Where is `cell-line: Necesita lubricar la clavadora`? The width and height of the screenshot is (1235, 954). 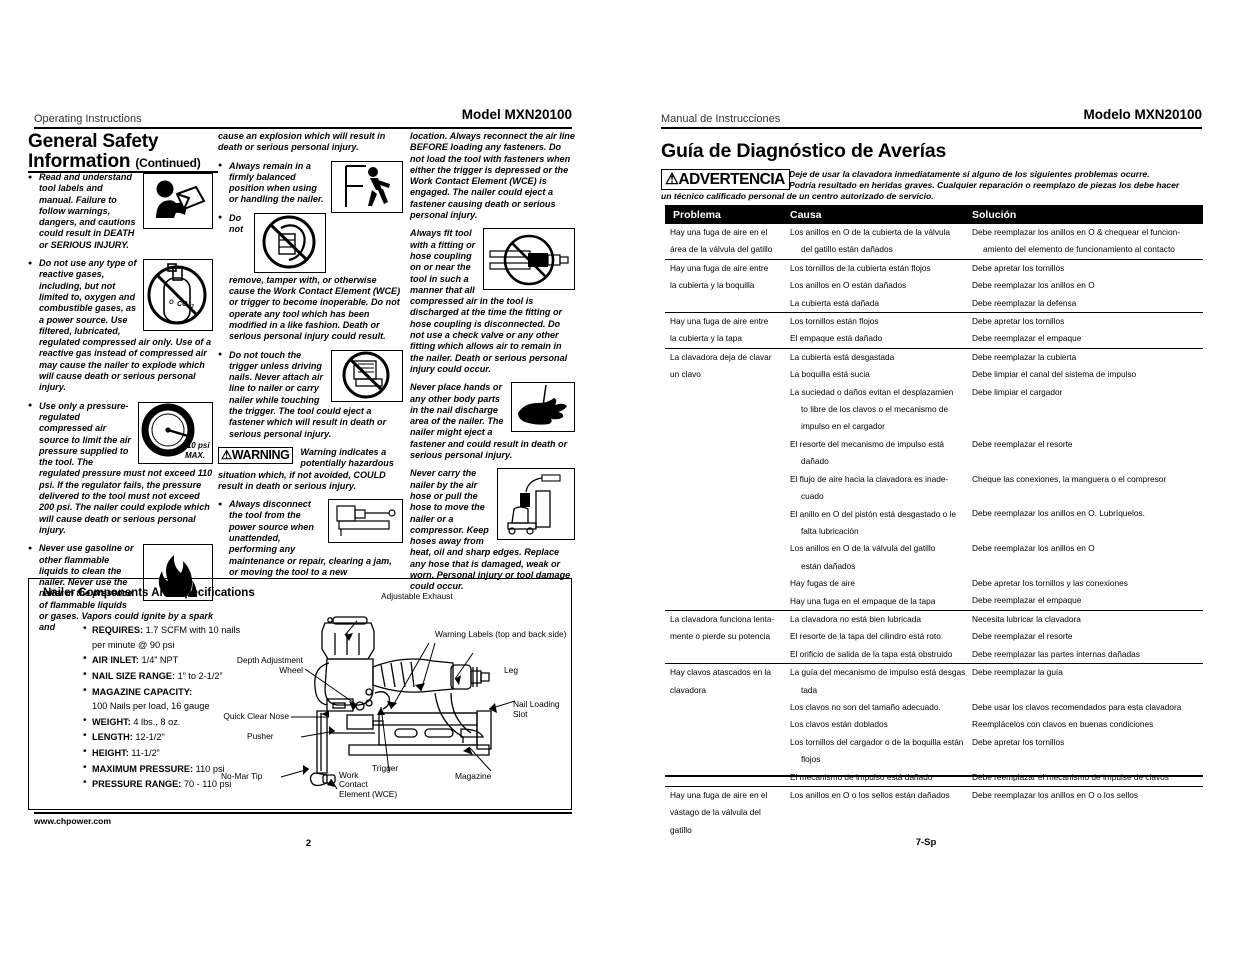 cell-line: Necesita lubricar la clavadora is located at coordinates (1026, 618).